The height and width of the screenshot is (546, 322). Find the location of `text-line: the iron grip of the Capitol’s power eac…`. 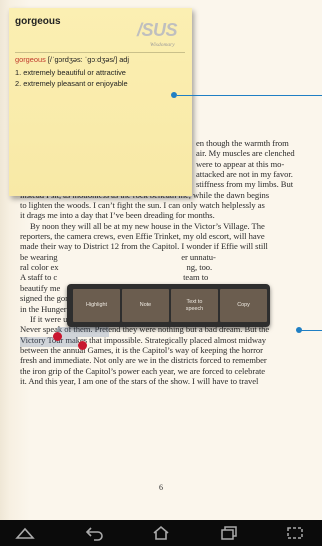

text-line: the iron grip of the Capitol’s power eac… is located at coordinates (143, 370).